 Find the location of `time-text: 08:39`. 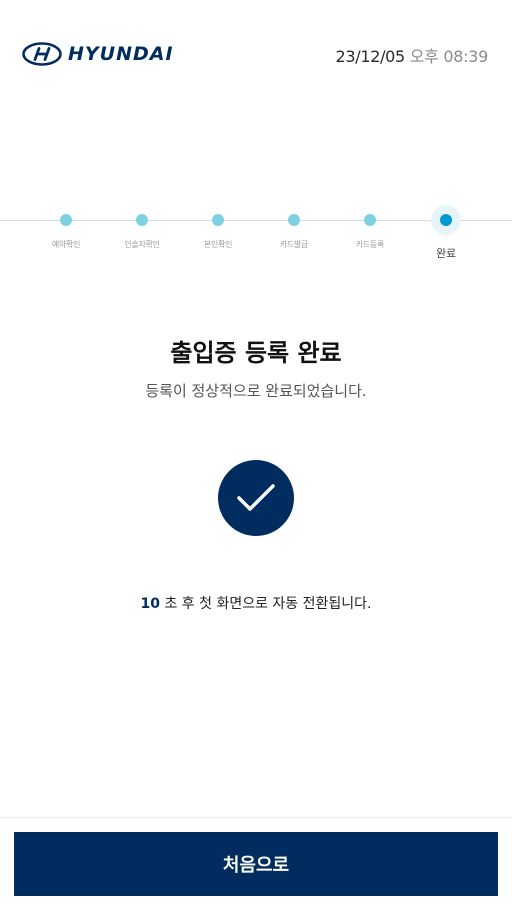

time-text: 08:39 is located at coordinates (465, 56).